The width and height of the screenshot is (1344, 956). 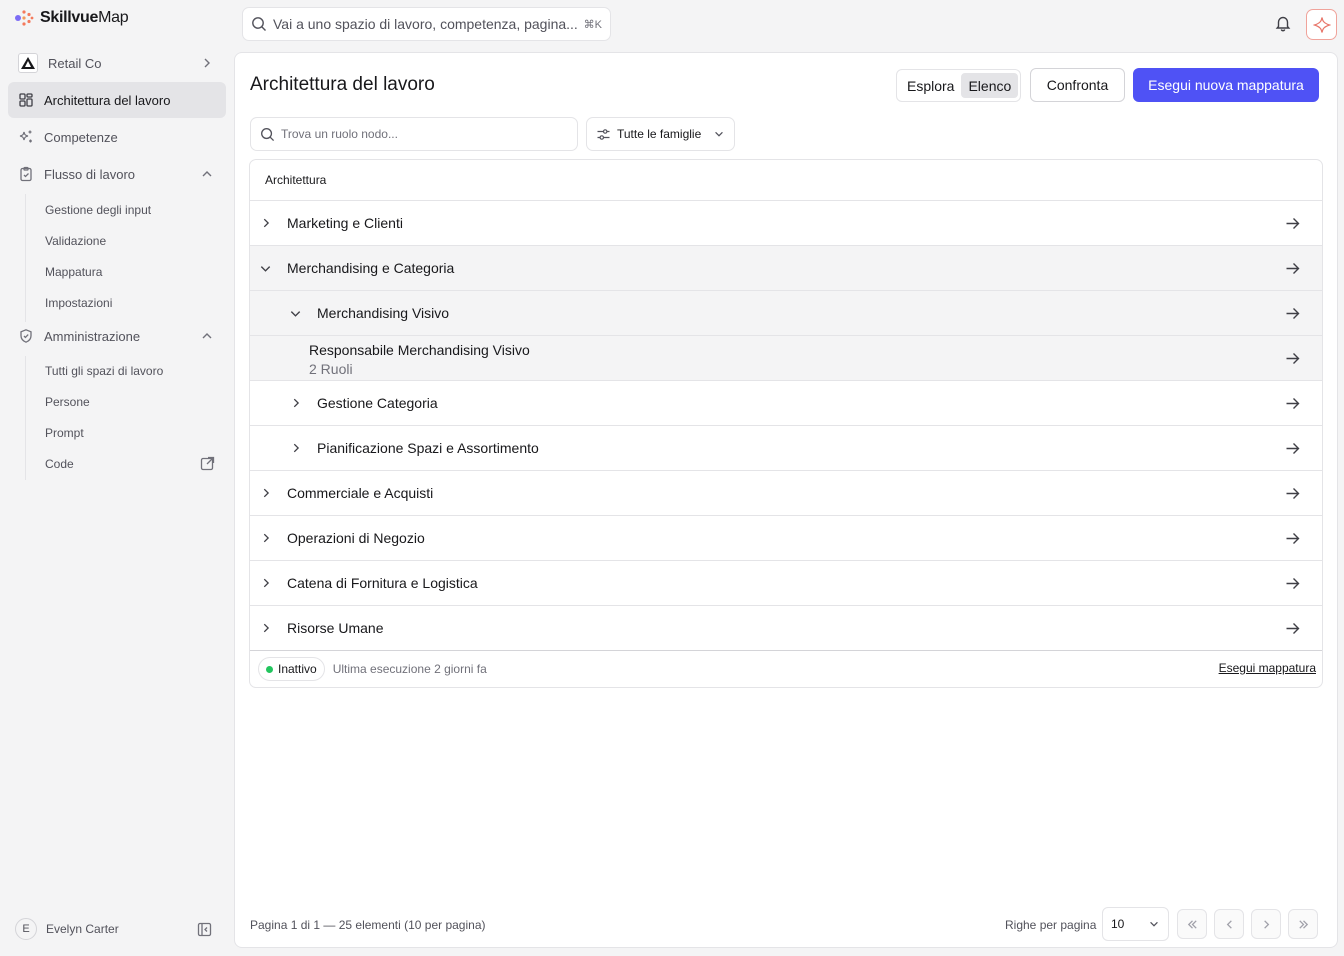 What do you see at coordinates (360, 493) in the screenshot?
I see `row-label: Commerciale e Acquisti` at bounding box center [360, 493].